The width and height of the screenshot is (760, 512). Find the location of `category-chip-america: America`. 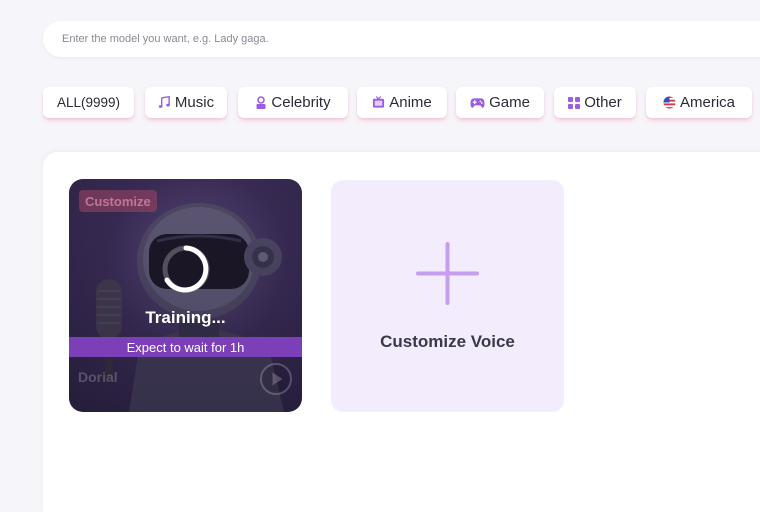

category-chip-america: America is located at coordinates (699, 102).